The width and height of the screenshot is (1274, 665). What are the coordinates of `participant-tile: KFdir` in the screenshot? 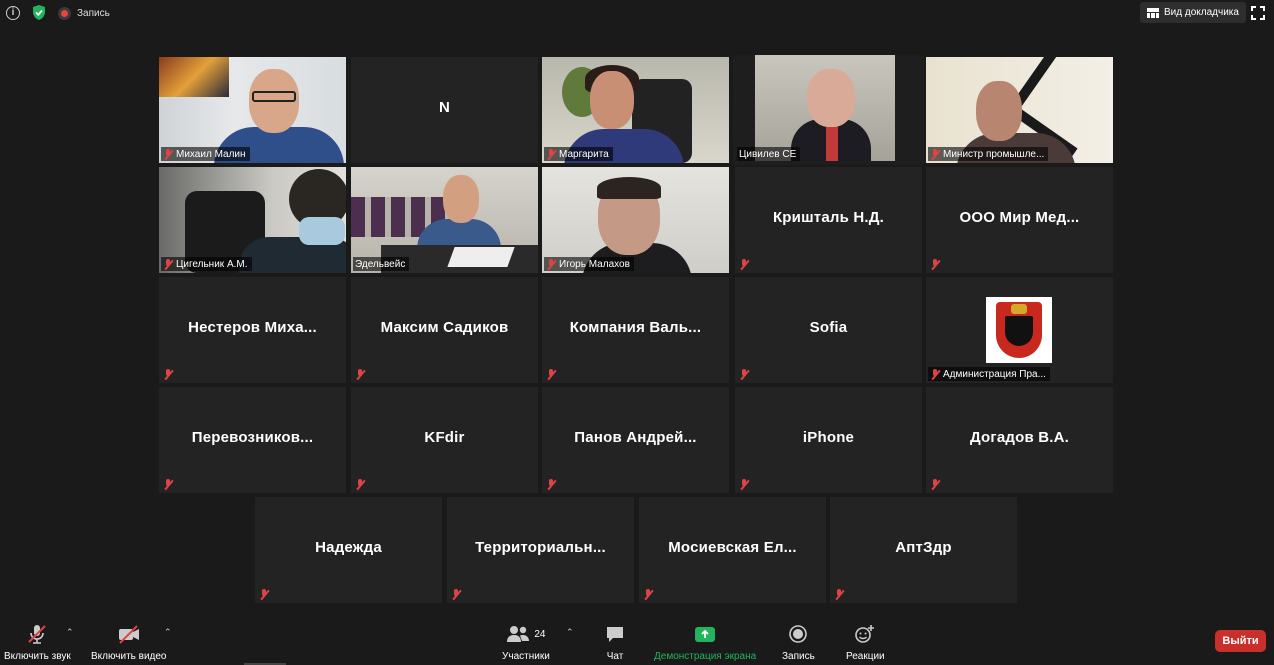 It's located at (444, 440).